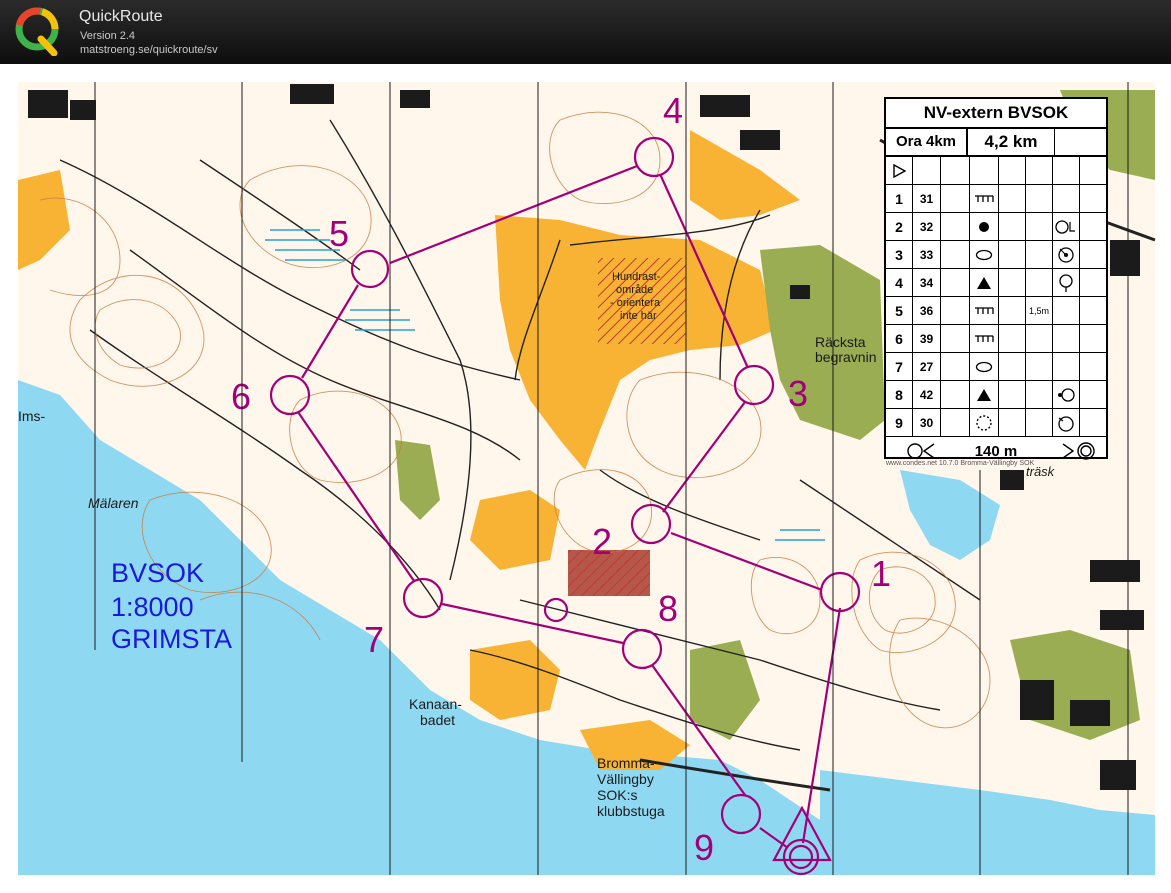 The width and height of the screenshot is (1171, 893). I want to click on dot-circle-icon, so click(1066, 394).